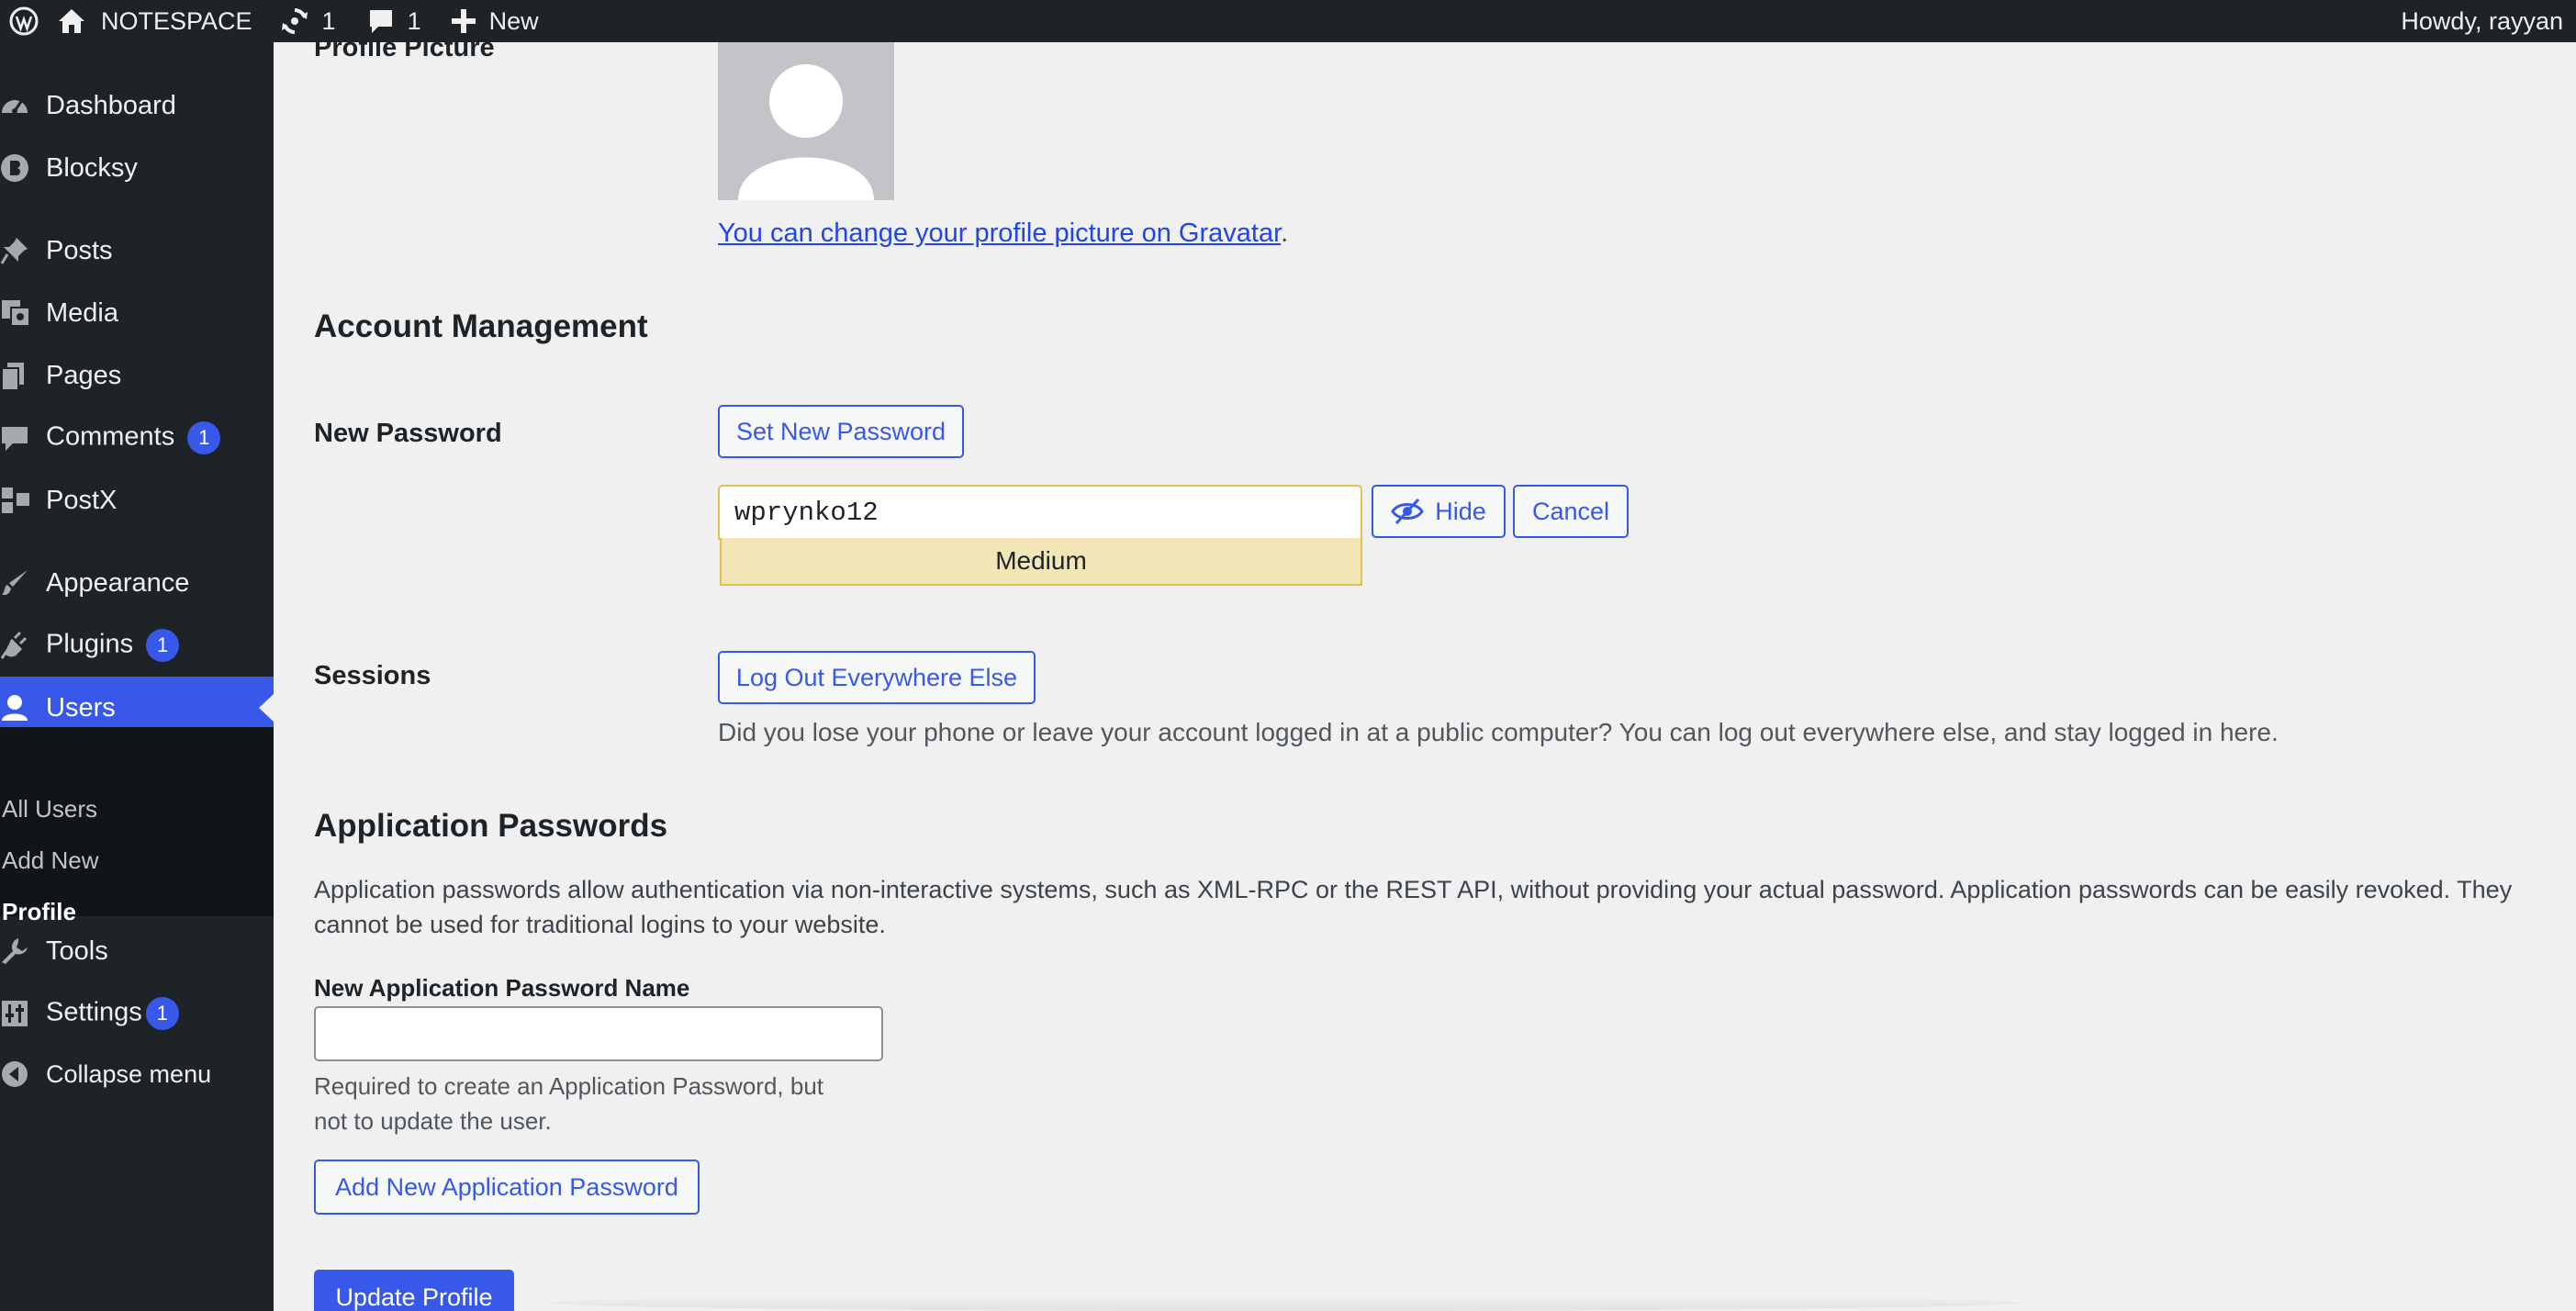 This screenshot has width=2576, height=1311. What do you see at coordinates (90, 644) in the screenshot?
I see `plugins-label: Plugins` at bounding box center [90, 644].